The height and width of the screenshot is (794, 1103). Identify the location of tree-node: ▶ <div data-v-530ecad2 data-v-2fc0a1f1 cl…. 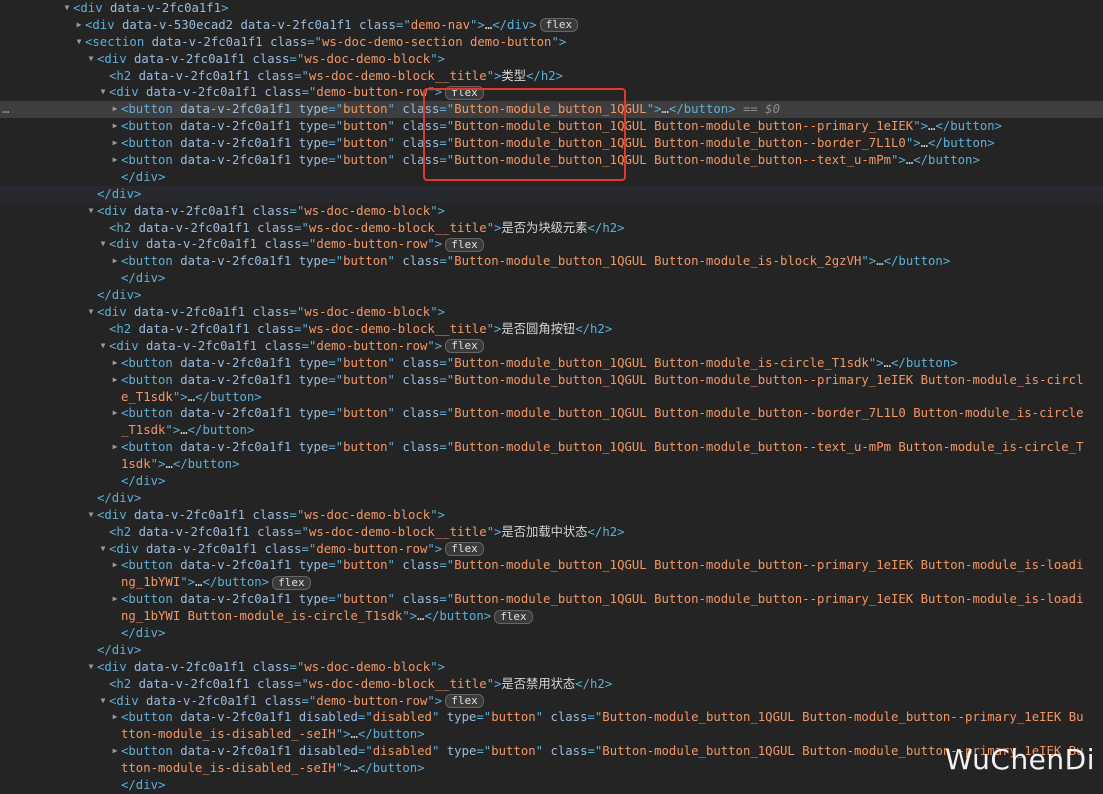
(551, 25).